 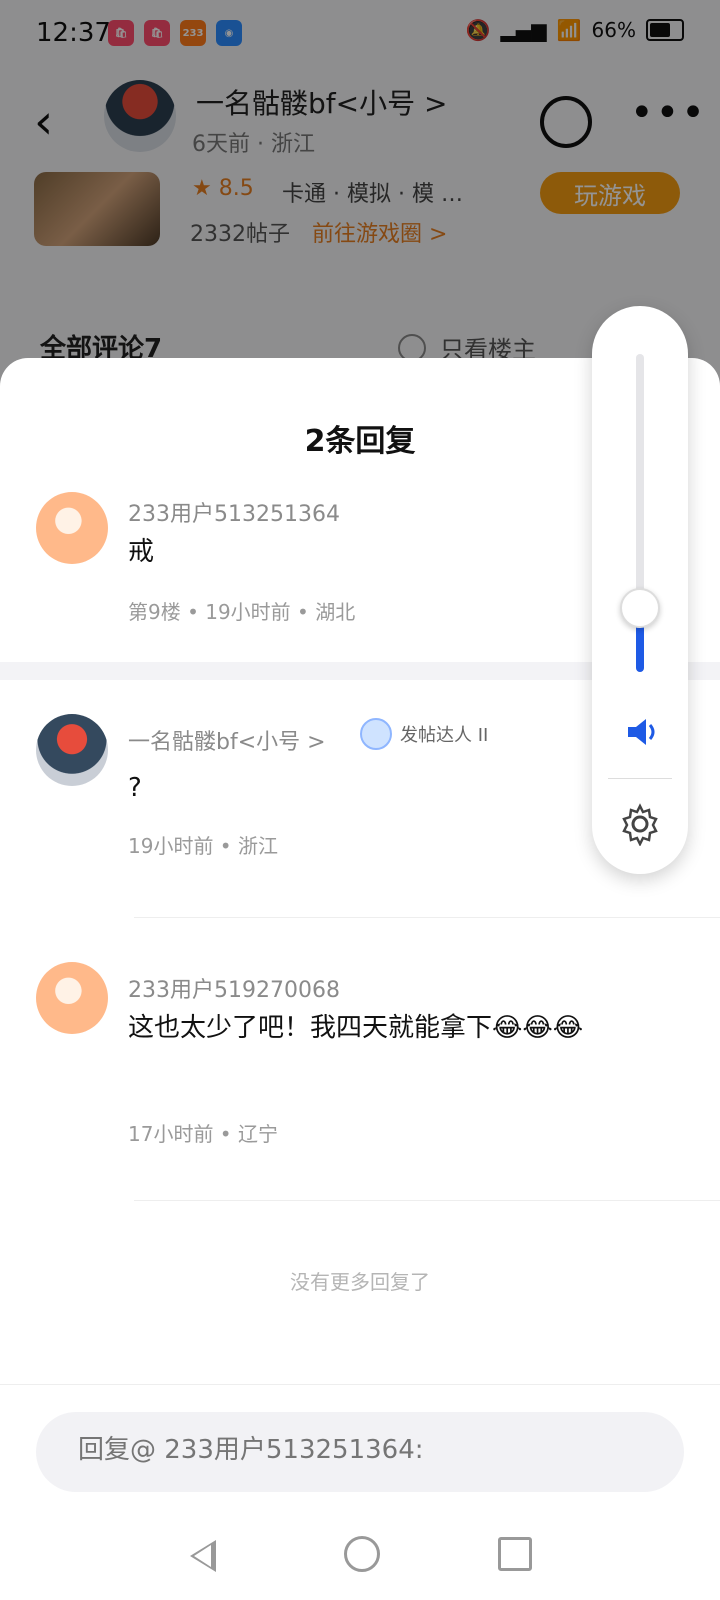 What do you see at coordinates (376, 734) in the screenshot?
I see `badge-icon` at bounding box center [376, 734].